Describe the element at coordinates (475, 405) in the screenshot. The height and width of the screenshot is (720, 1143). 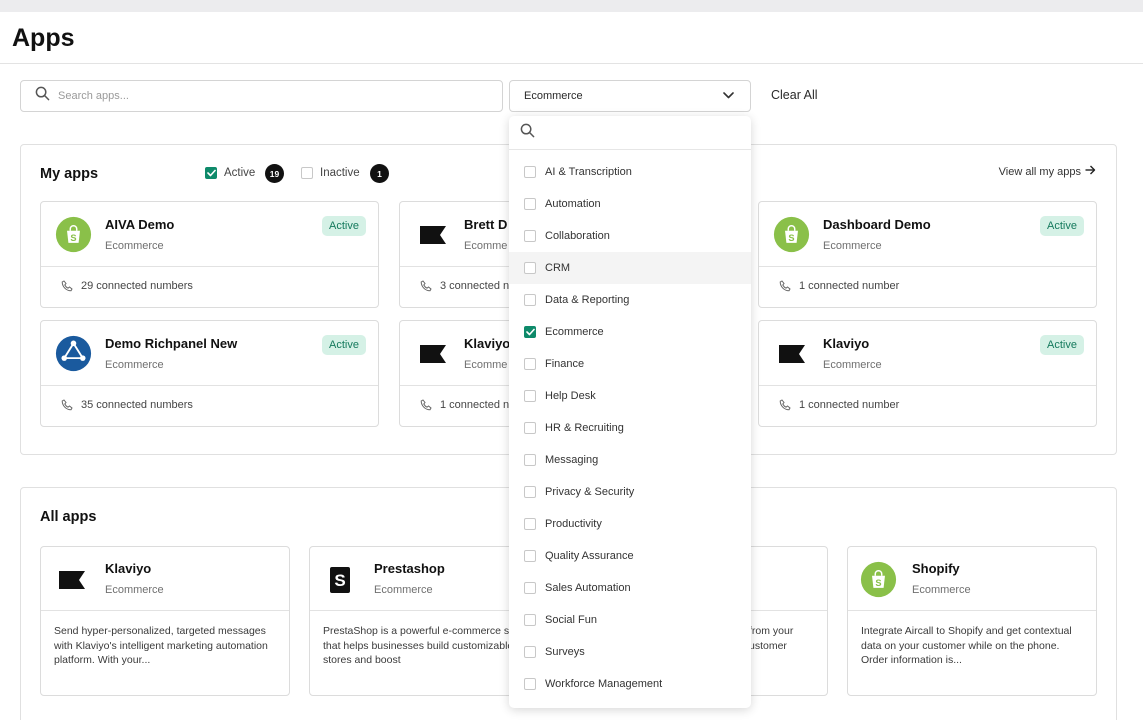
I see `connected-numbers-text: 1 connected n` at that location.